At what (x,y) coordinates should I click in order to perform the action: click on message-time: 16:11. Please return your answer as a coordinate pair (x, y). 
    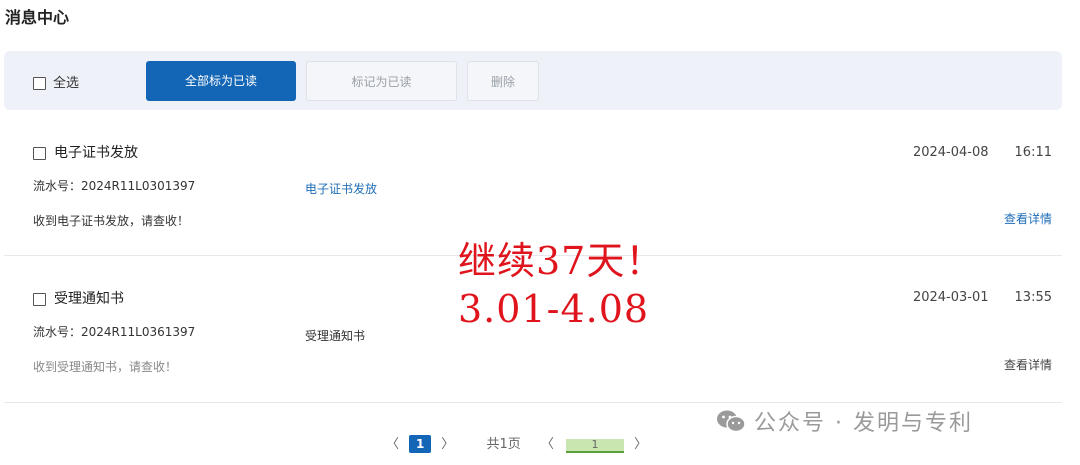
    Looking at the image, I should click on (1033, 152).